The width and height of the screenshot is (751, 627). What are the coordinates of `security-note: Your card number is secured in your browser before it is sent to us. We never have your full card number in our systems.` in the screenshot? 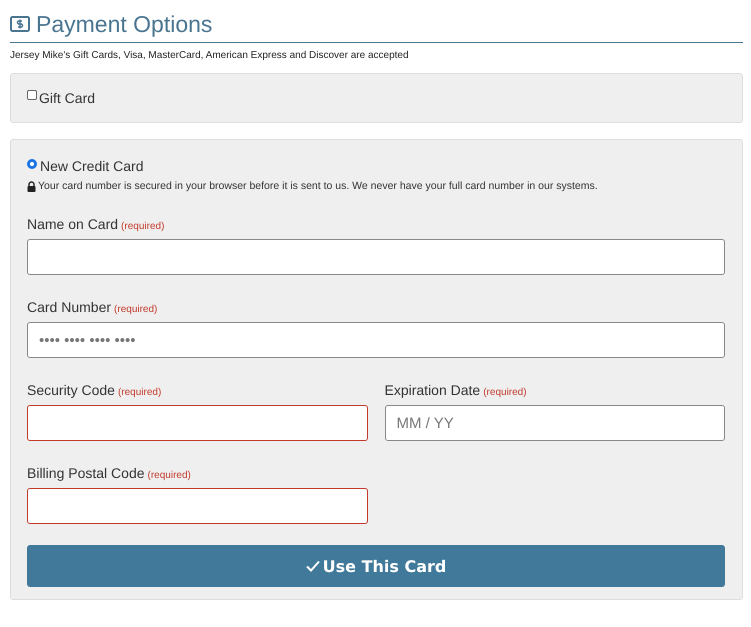 It's located at (318, 186).